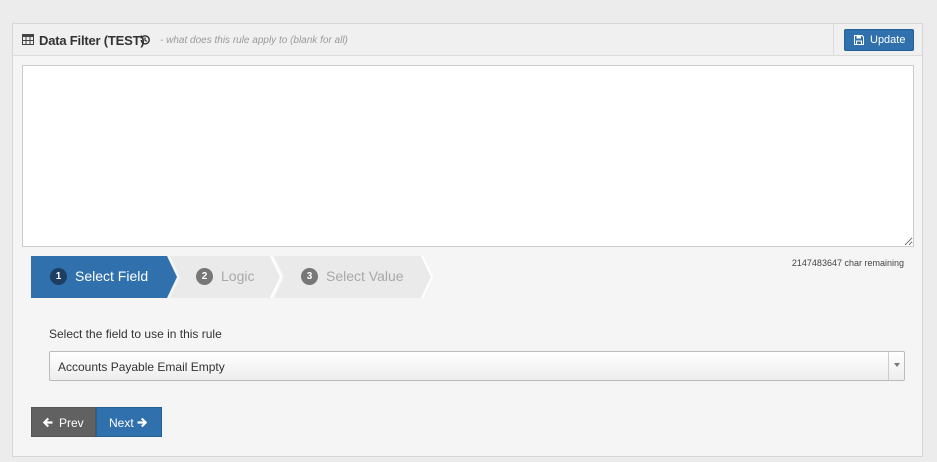 The width and height of the screenshot is (937, 462). Describe the element at coordinates (309, 276) in the screenshot. I see `step-number-badge: 3` at that location.